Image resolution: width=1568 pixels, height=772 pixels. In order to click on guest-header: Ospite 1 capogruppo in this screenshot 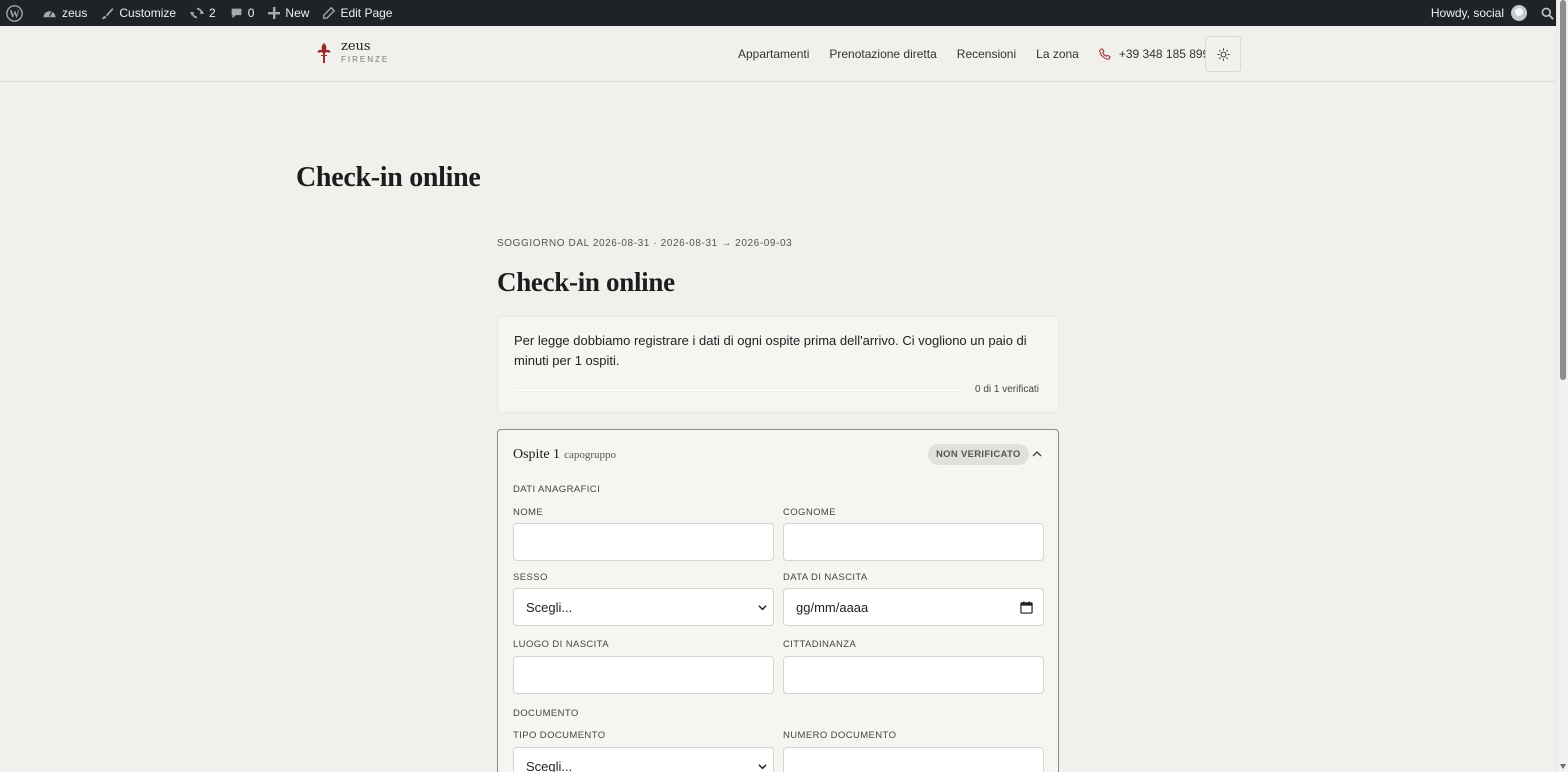, I will do `click(564, 455)`.